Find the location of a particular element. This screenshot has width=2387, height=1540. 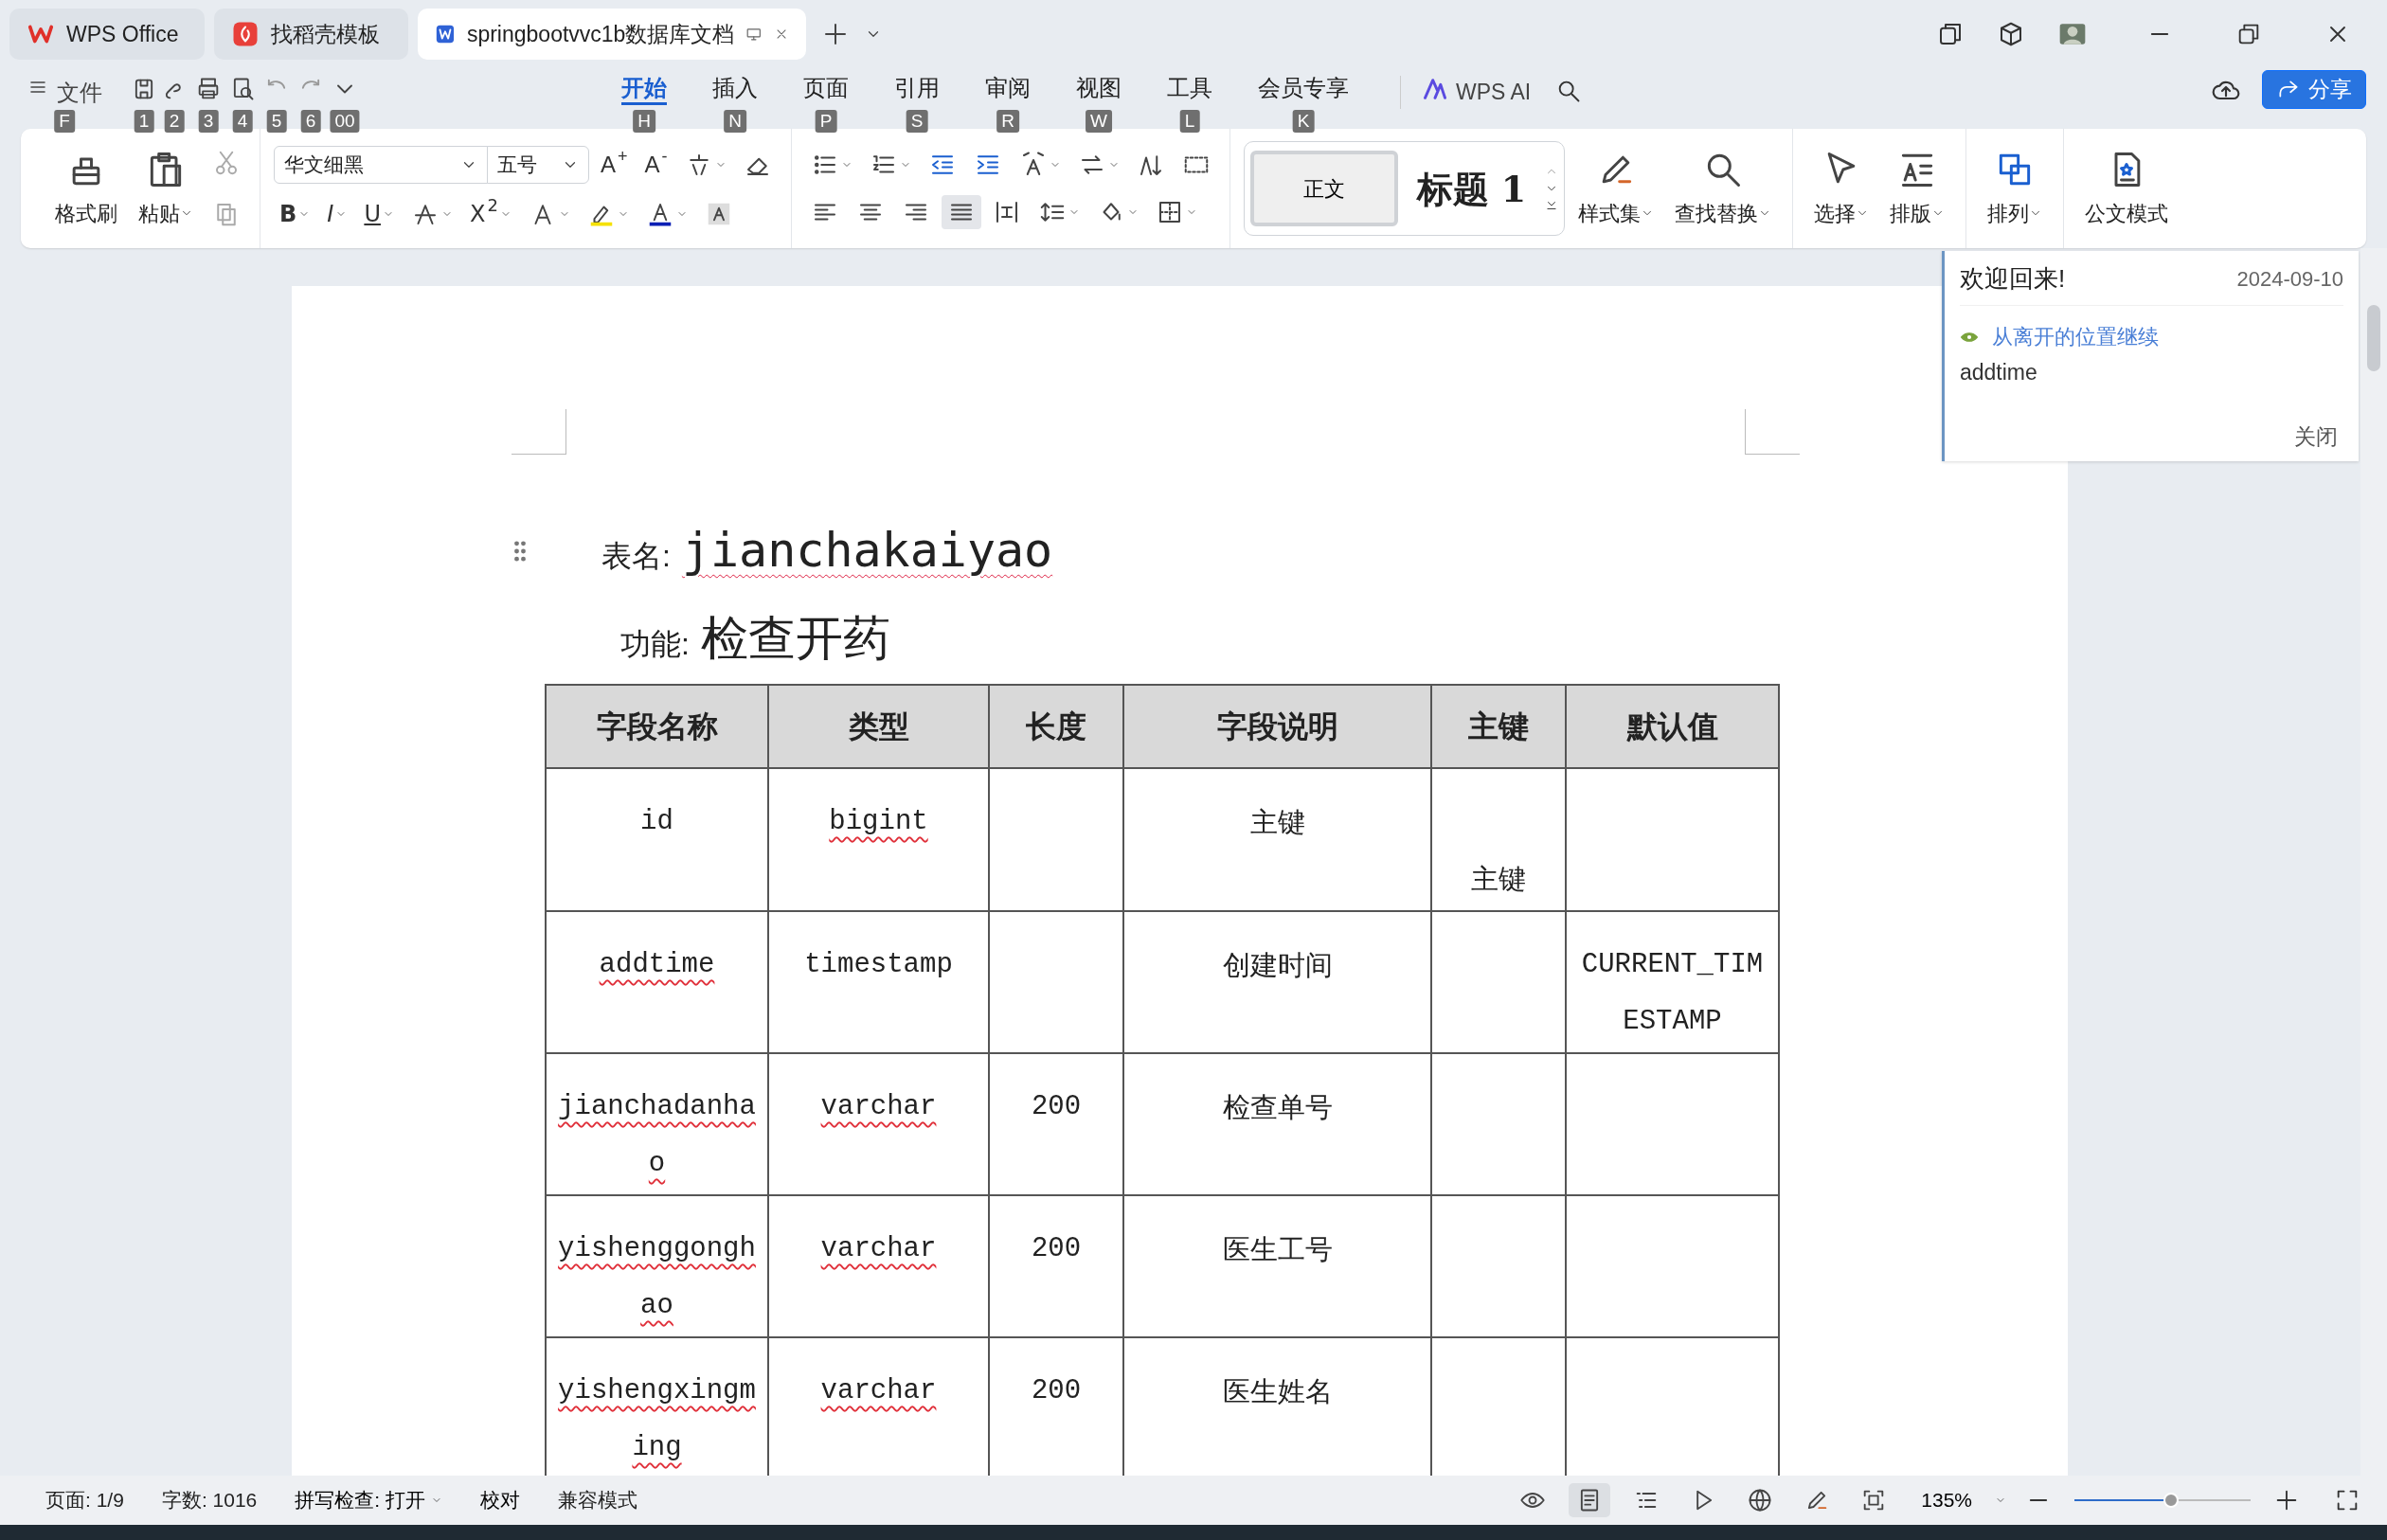

font-dropdown: 华文细黑 is located at coordinates (381, 165).